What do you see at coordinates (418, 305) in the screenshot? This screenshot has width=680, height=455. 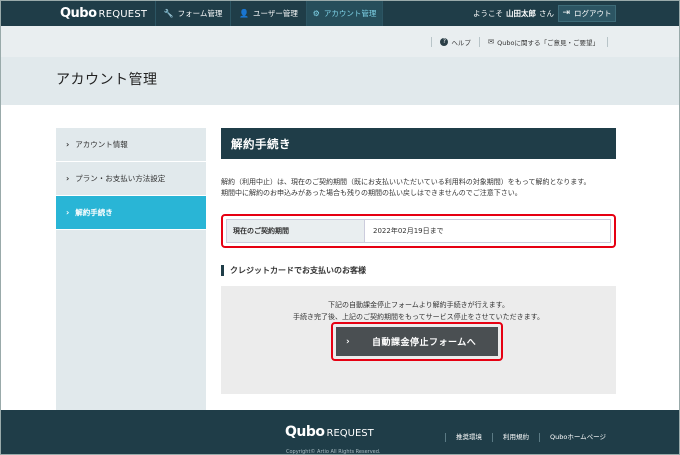 I see `credit-card-text: 下記の自動課金停止フォームより解約手続きが行えます。` at bounding box center [418, 305].